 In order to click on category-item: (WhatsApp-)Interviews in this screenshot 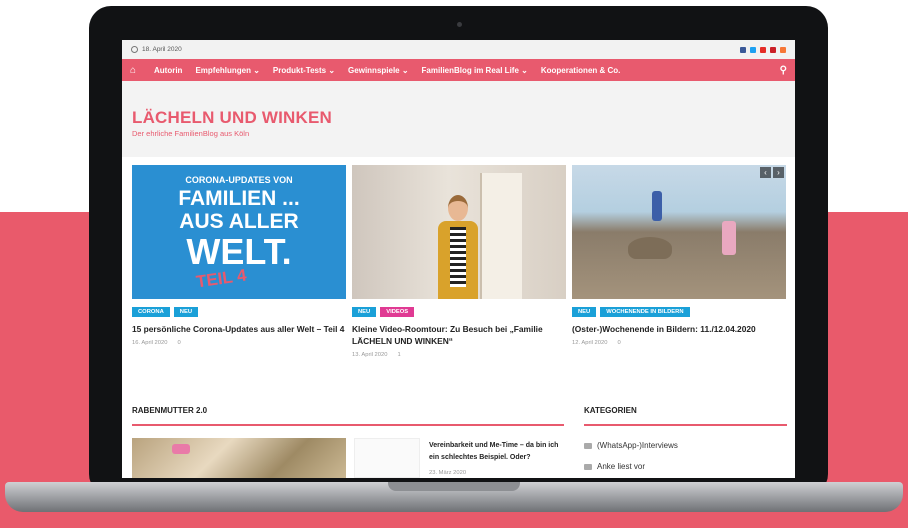, I will do `click(631, 445)`.